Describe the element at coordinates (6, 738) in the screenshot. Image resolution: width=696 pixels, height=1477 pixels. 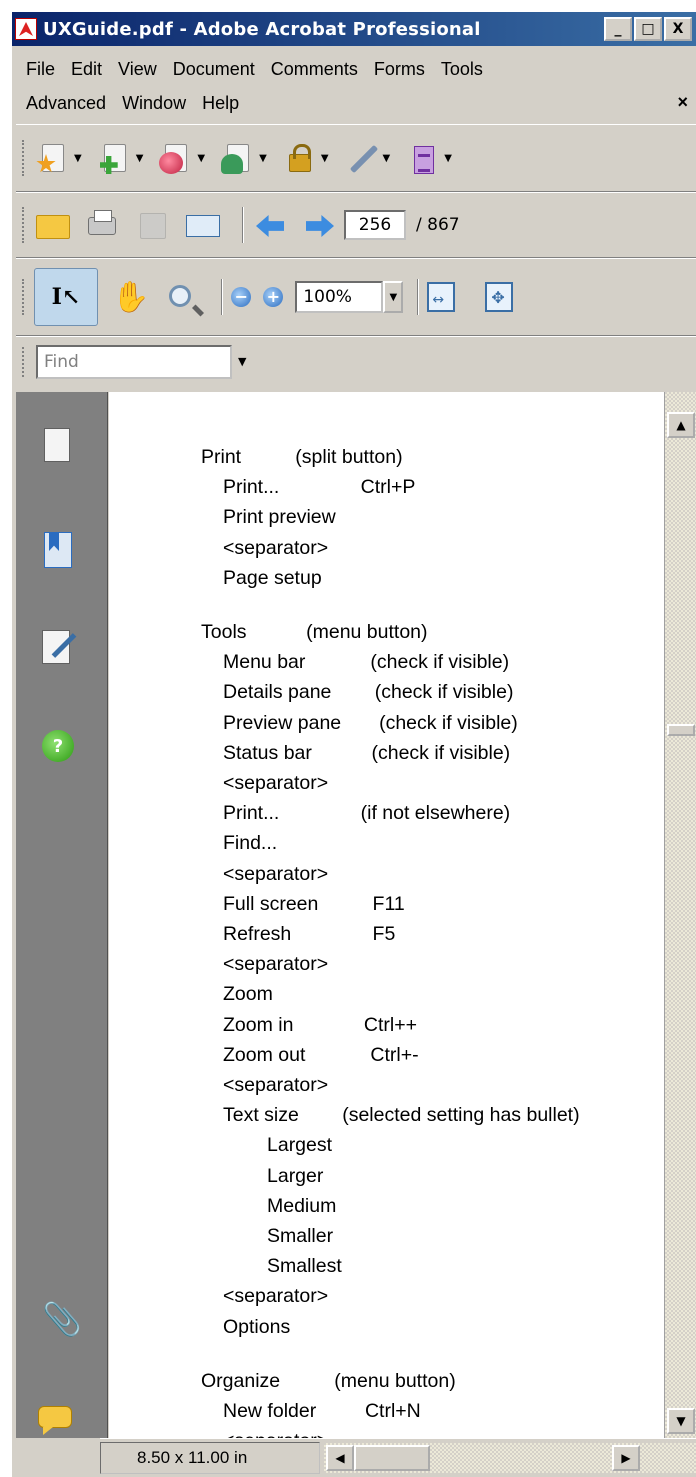
I see `window-margin-left` at that location.